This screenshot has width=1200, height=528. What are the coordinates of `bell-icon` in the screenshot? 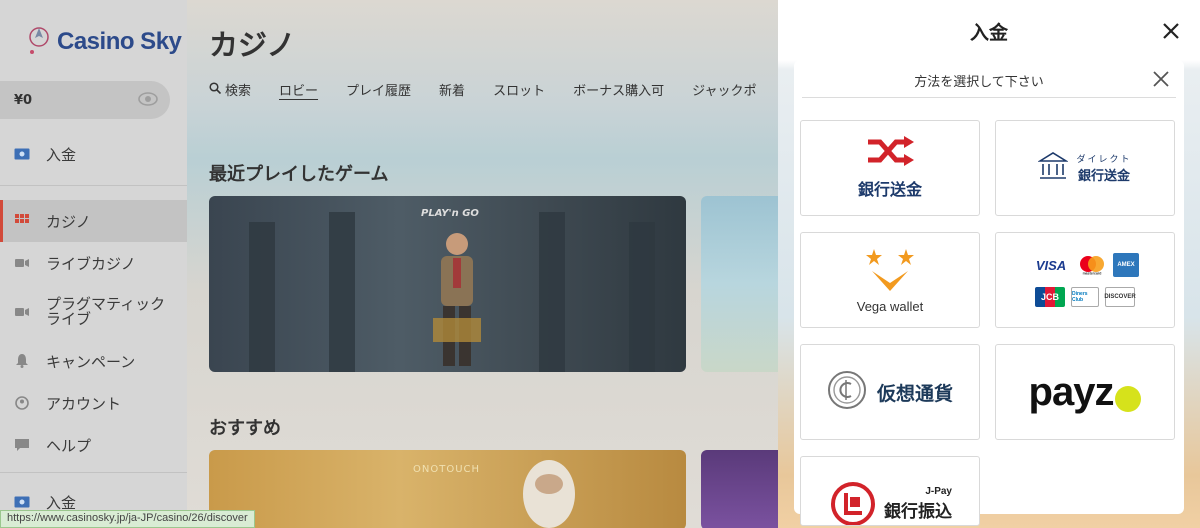 It's located at (22, 361).